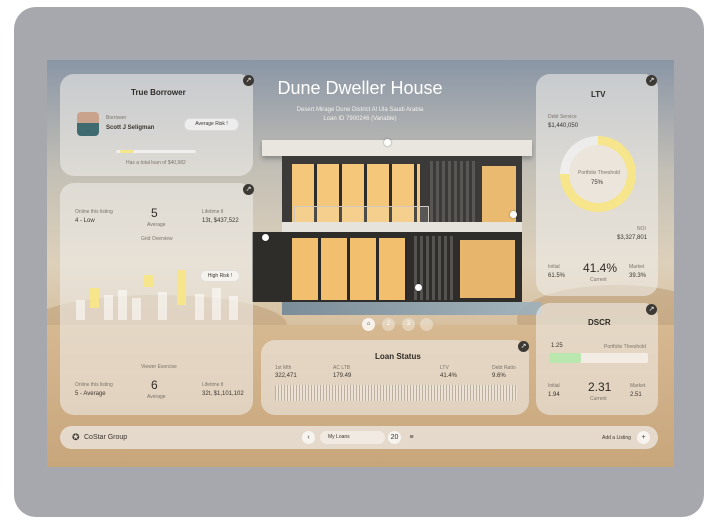 This screenshot has height=524, width=720. I want to click on total-loan-text: Has a total loan of $40,982, so click(156, 163).